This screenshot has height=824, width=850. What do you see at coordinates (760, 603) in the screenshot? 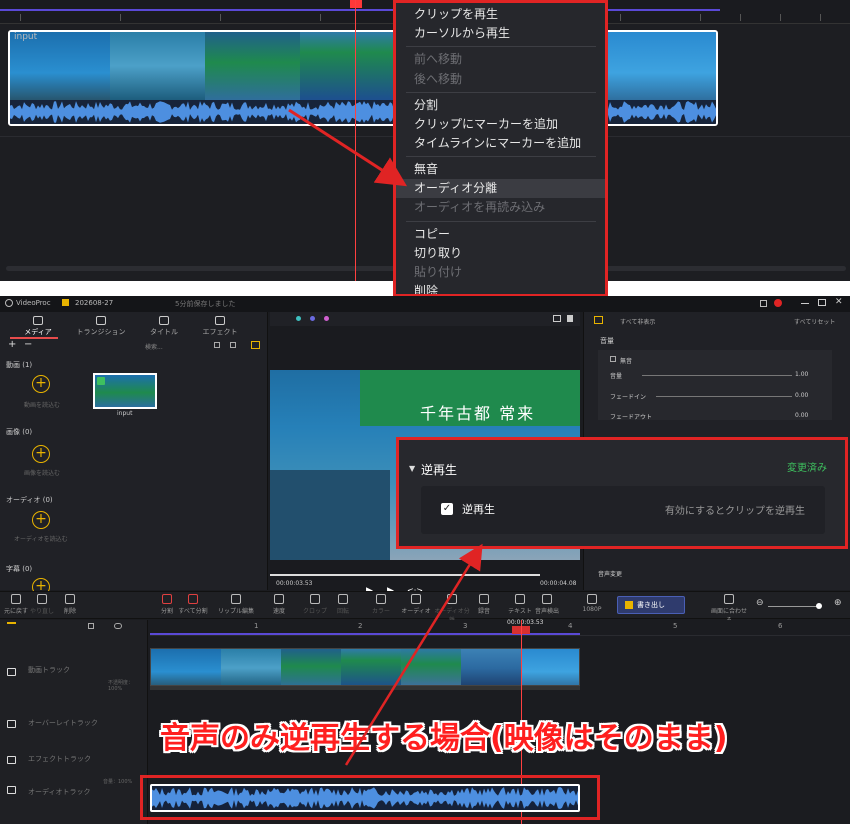
I see `zoom-out-icon: ⊖` at bounding box center [760, 603].